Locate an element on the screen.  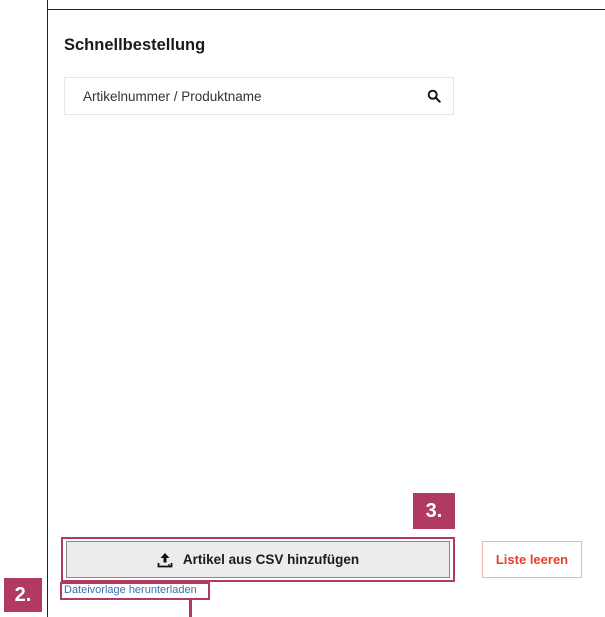
download-template-link: Dateivorlage herunterladen is located at coordinates (130, 590).